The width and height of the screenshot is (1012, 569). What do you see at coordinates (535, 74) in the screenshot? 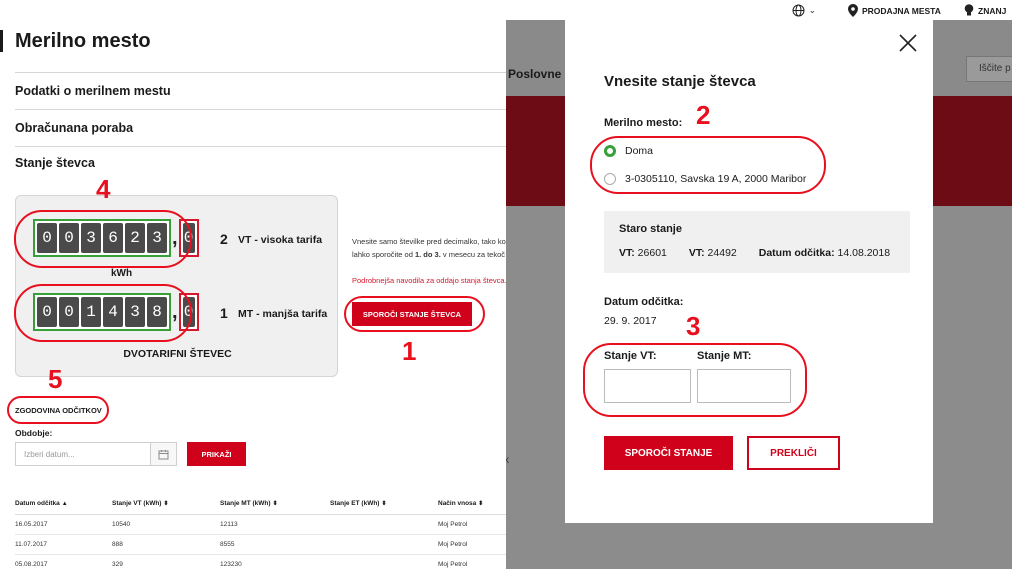
I see `bg-nav-text: Poslovne` at bounding box center [535, 74].